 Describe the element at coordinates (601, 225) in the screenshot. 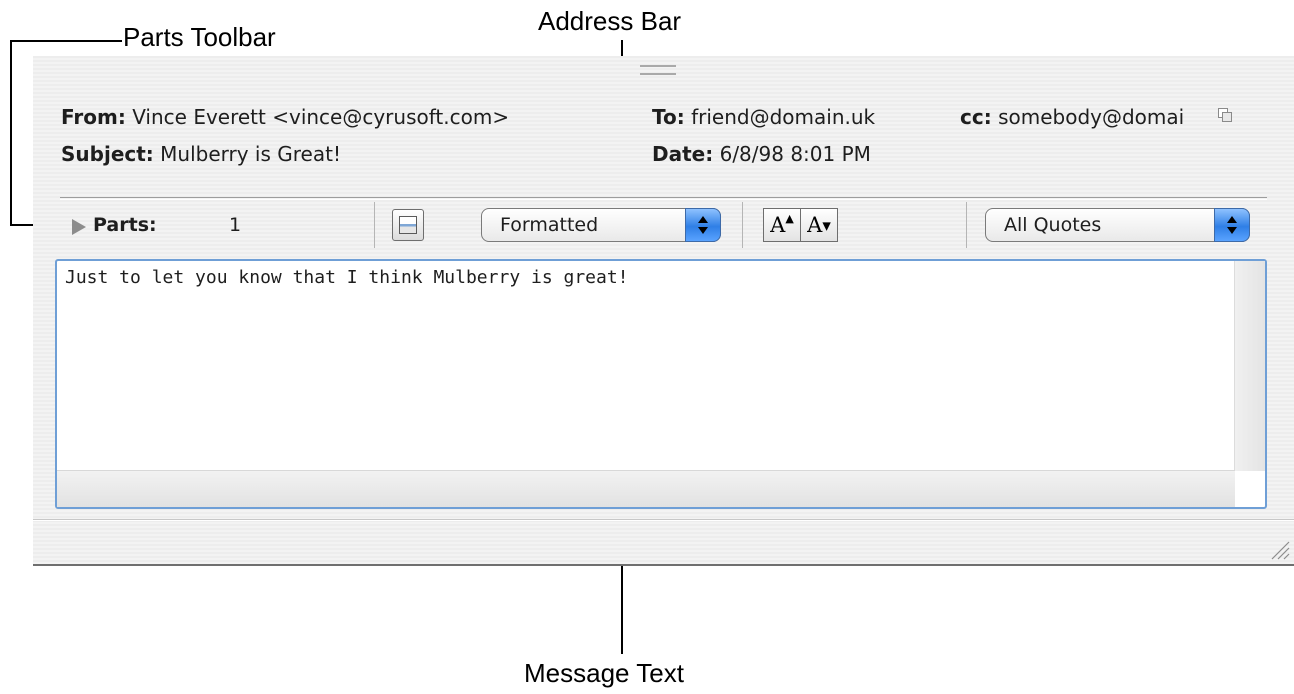

I see `view-format-popup: Formatted` at that location.